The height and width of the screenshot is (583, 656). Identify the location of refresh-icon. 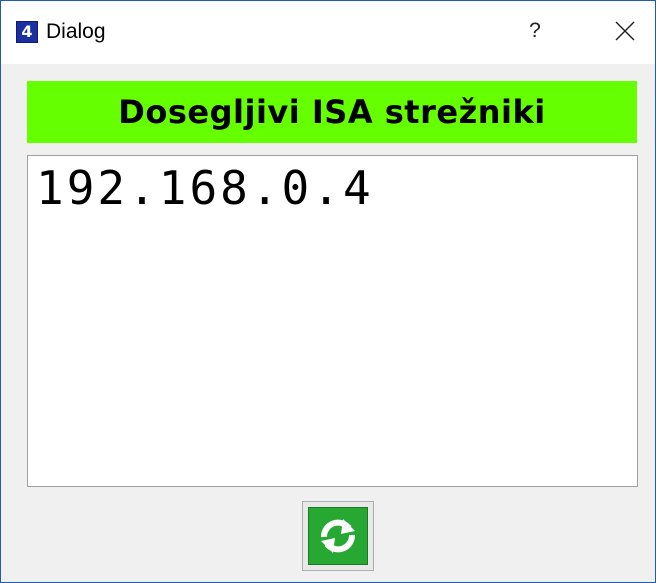
(338, 536).